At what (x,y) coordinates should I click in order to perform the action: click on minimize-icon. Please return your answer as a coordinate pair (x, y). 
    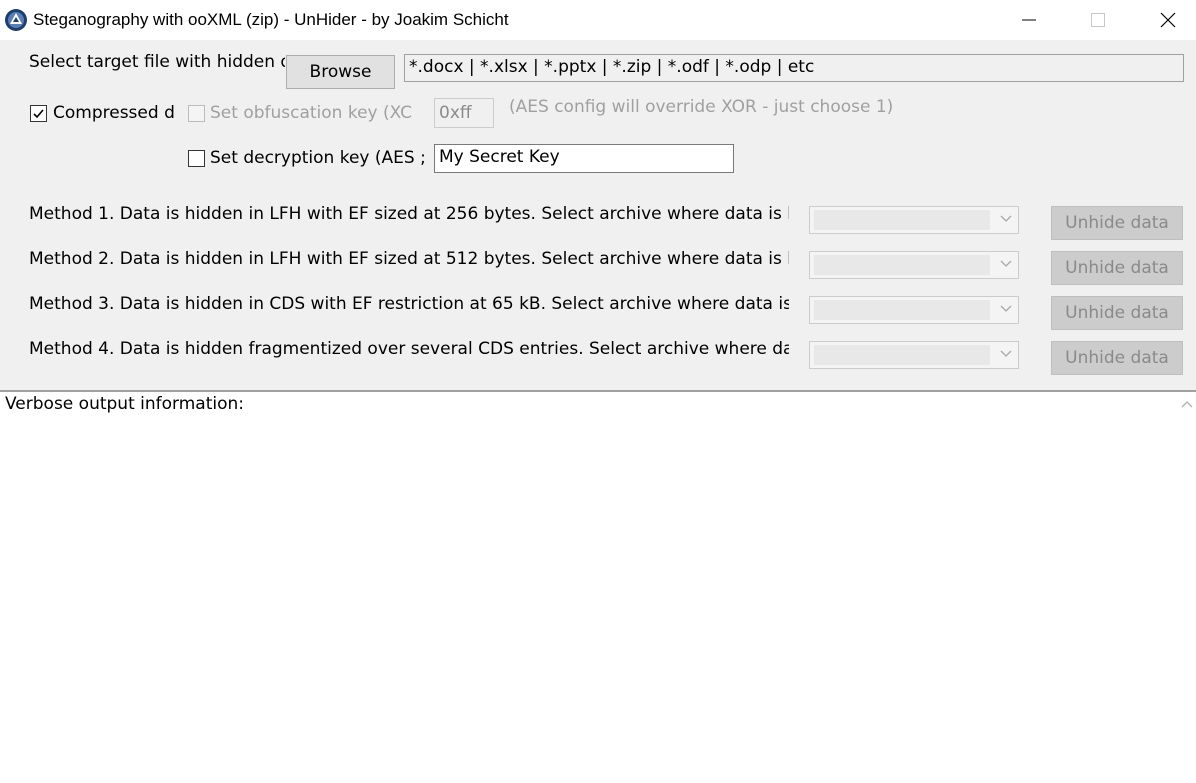
    Looking at the image, I should click on (1029, 20).